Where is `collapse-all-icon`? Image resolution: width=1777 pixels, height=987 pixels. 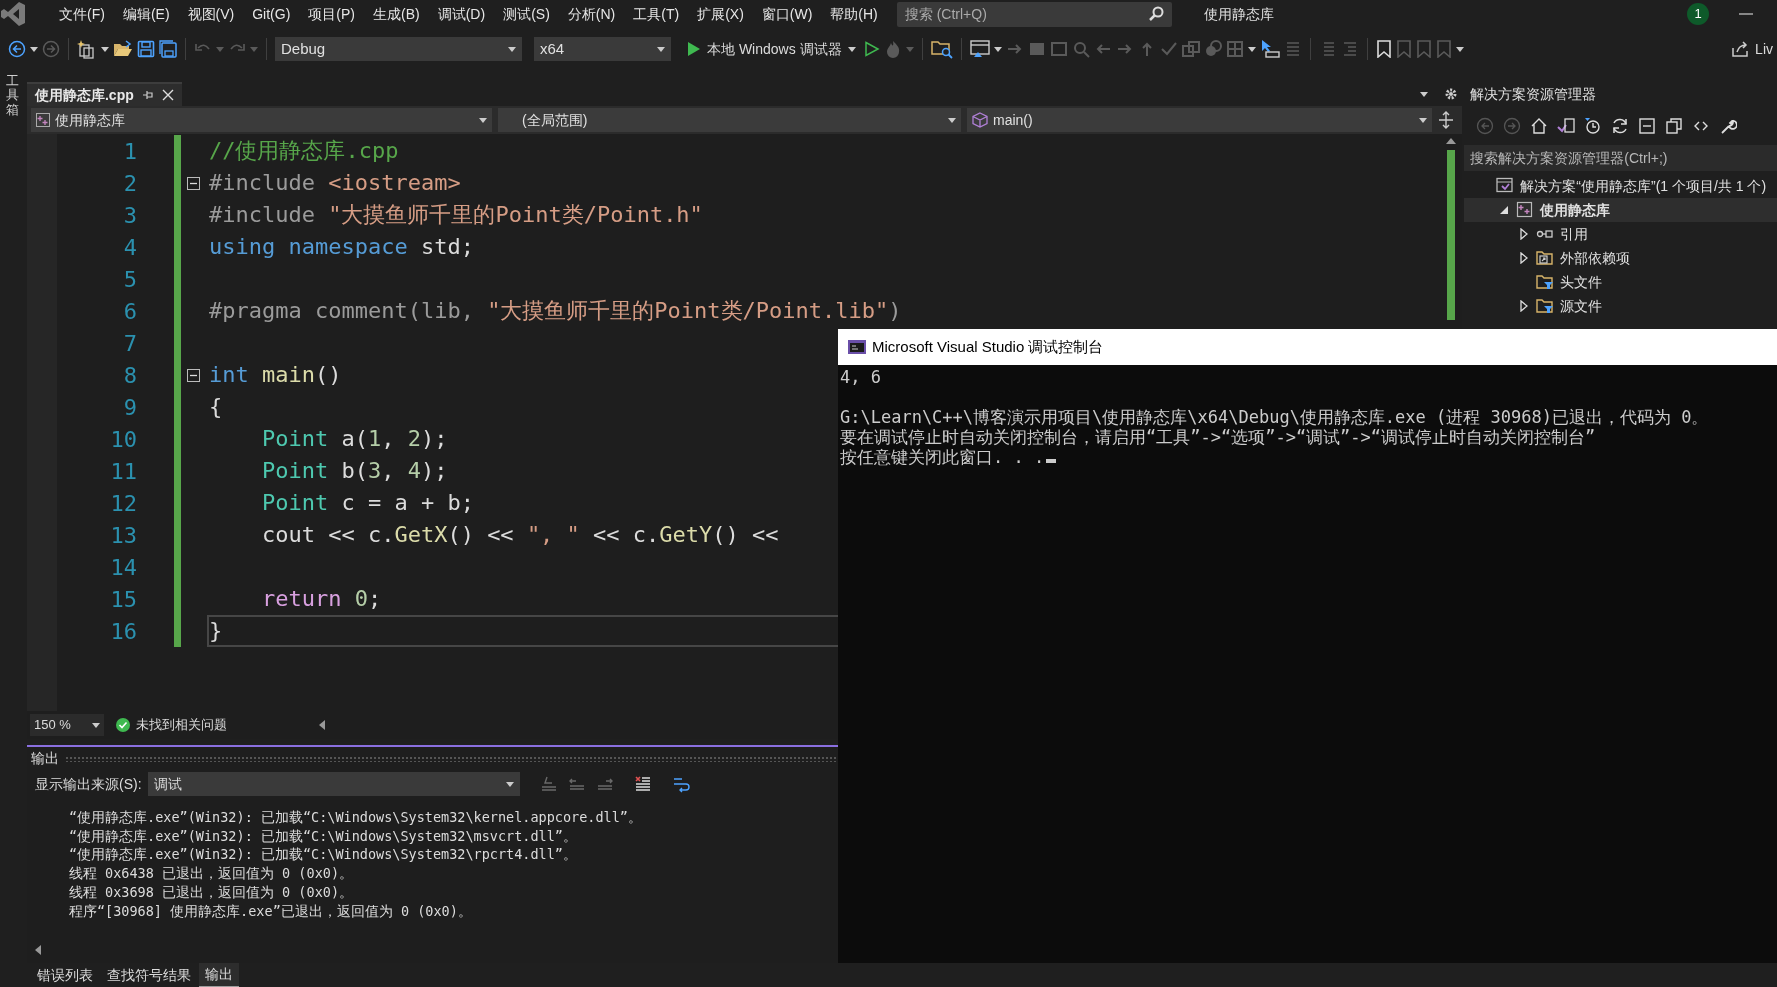 collapse-all-icon is located at coordinates (1647, 126).